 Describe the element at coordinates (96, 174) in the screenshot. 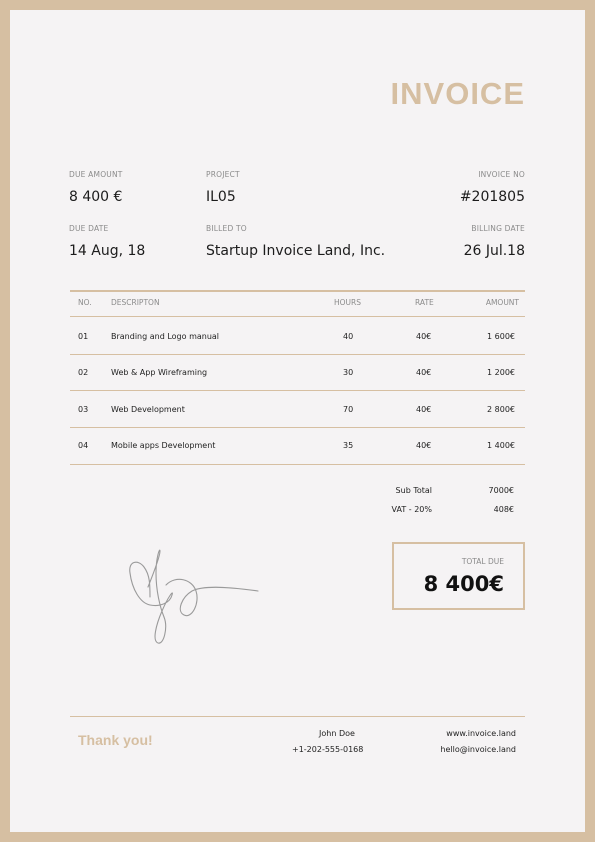

I see `due-amount-label: DUE AMOUNT` at that location.